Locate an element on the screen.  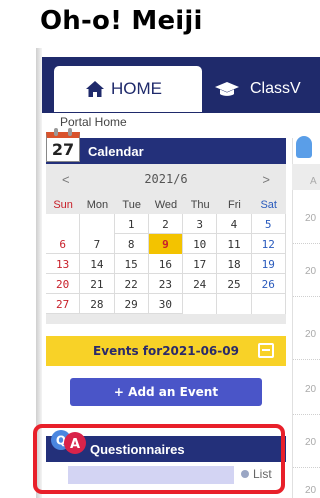
day-cell: 25 is located at coordinates (234, 284).